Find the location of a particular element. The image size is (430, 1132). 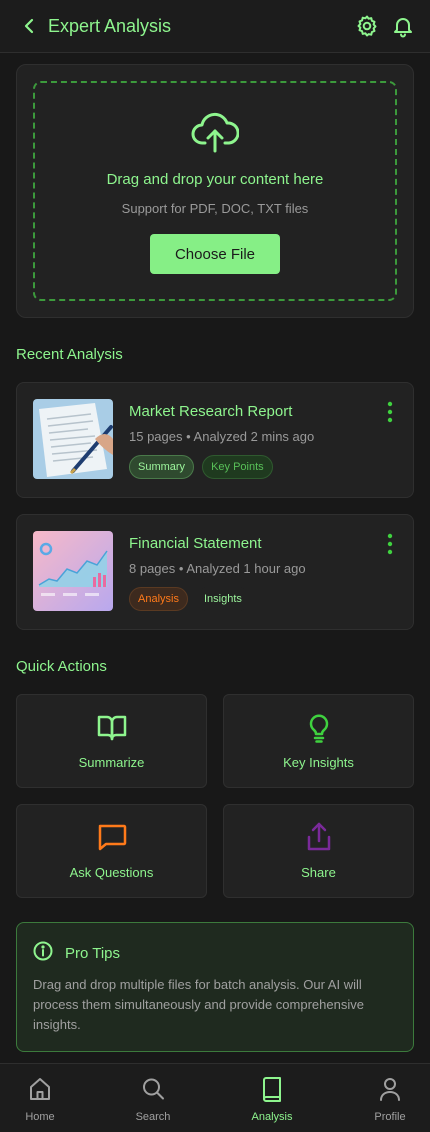

tag-insights: Insights is located at coordinates (222, 599).